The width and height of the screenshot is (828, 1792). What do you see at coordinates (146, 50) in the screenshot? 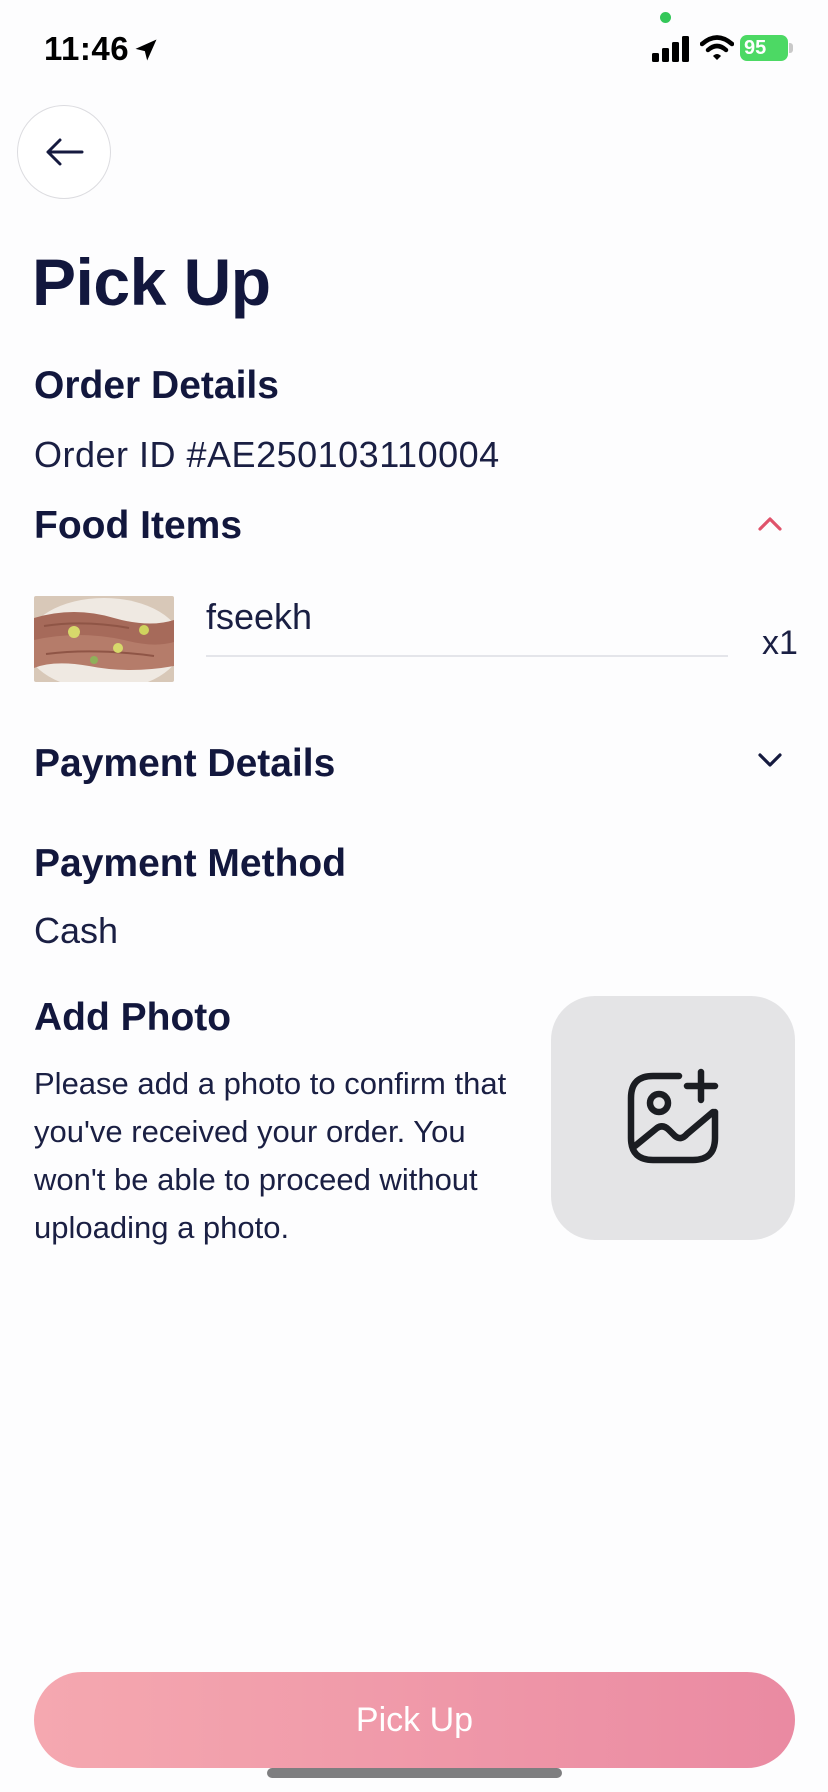
I see `location-arrow-icon` at bounding box center [146, 50].